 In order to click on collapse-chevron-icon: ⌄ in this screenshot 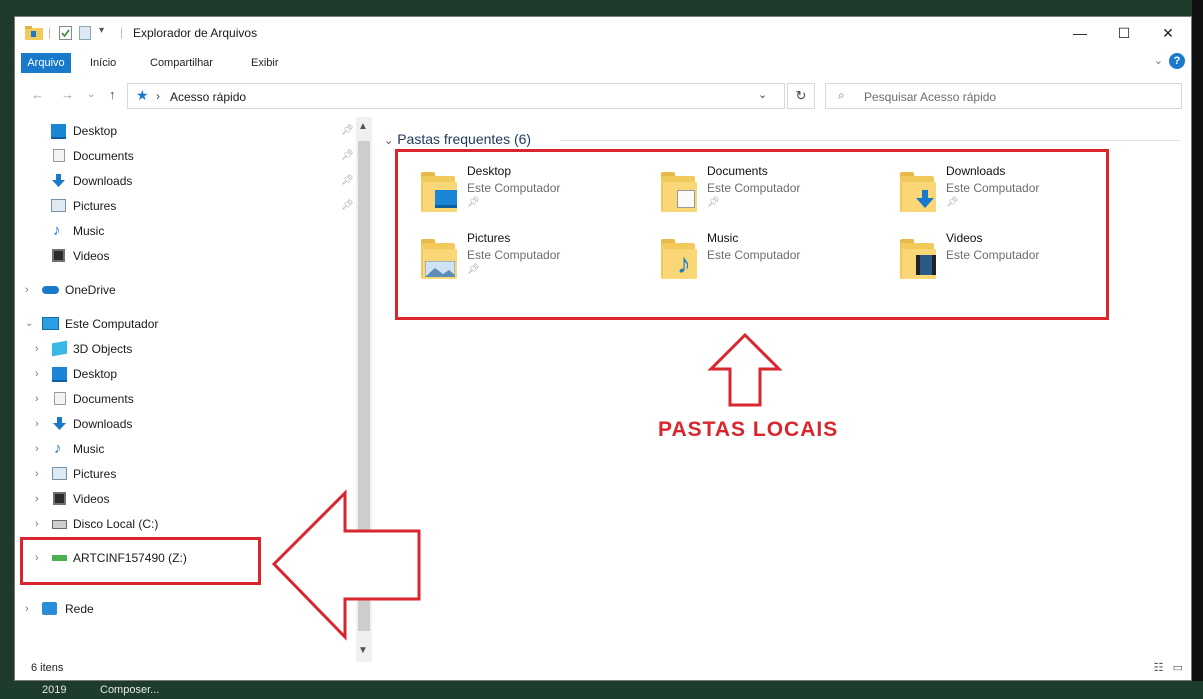, I will do `click(29, 324)`.